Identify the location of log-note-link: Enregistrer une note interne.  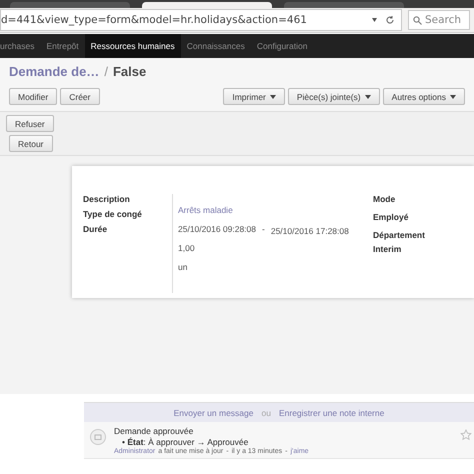
(331, 413).